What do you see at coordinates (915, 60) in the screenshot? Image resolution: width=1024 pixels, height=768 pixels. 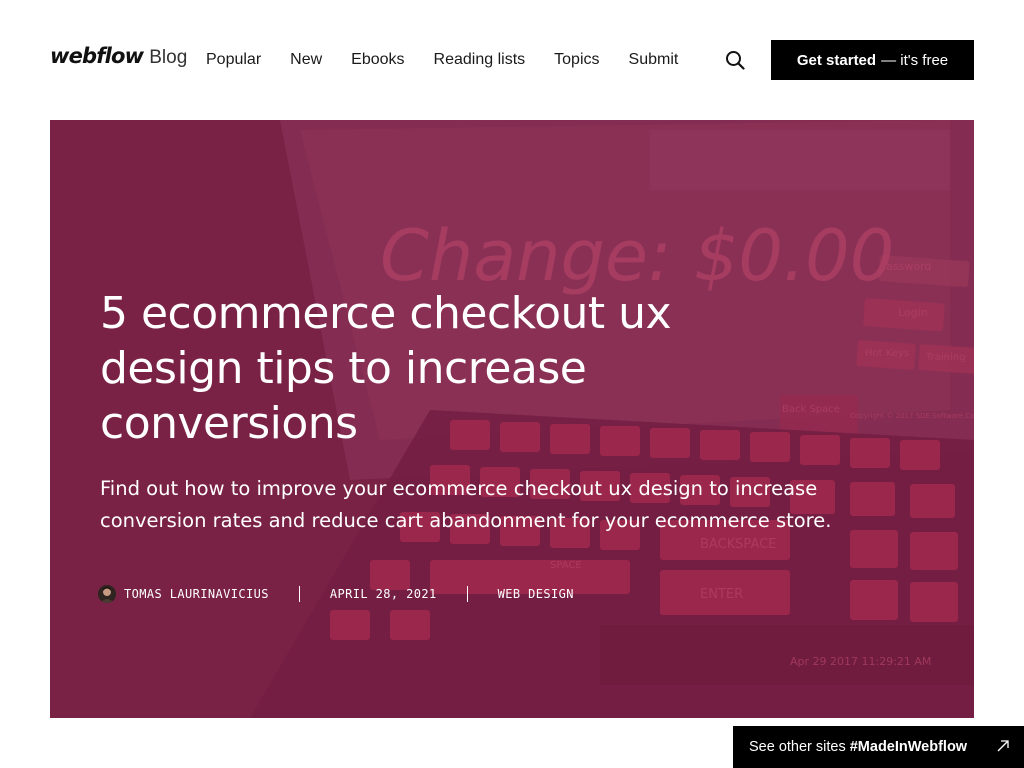 I see `cta-rest-label: — it's free` at bounding box center [915, 60].